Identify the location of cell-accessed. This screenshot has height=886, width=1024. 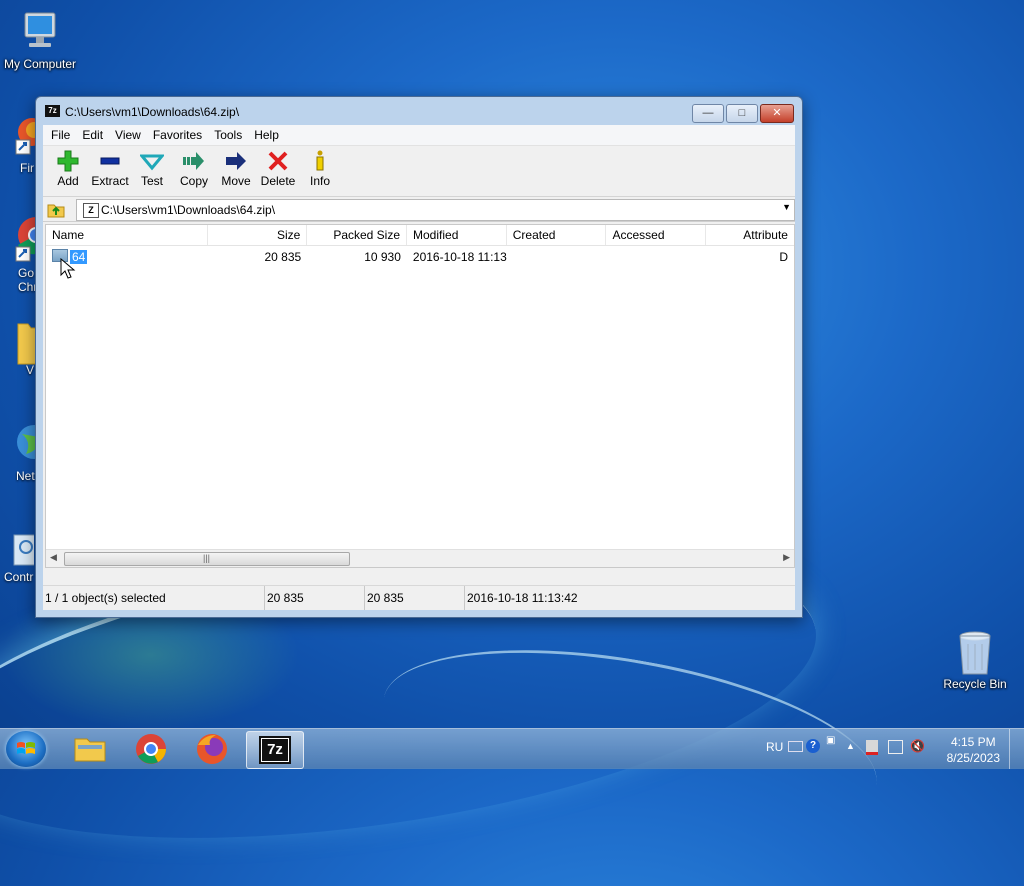
(657, 257).